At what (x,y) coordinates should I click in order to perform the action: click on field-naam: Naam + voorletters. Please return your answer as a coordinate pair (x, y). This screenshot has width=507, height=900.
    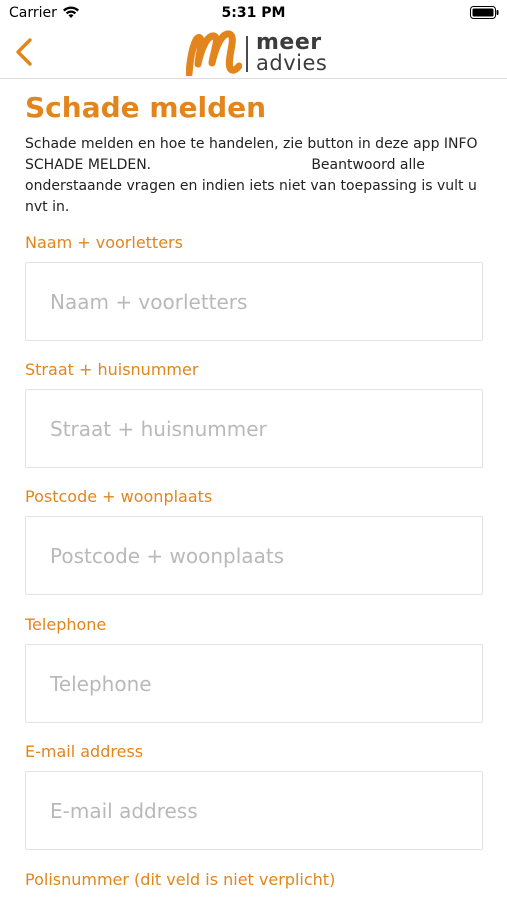
    Looking at the image, I should click on (254, 287).